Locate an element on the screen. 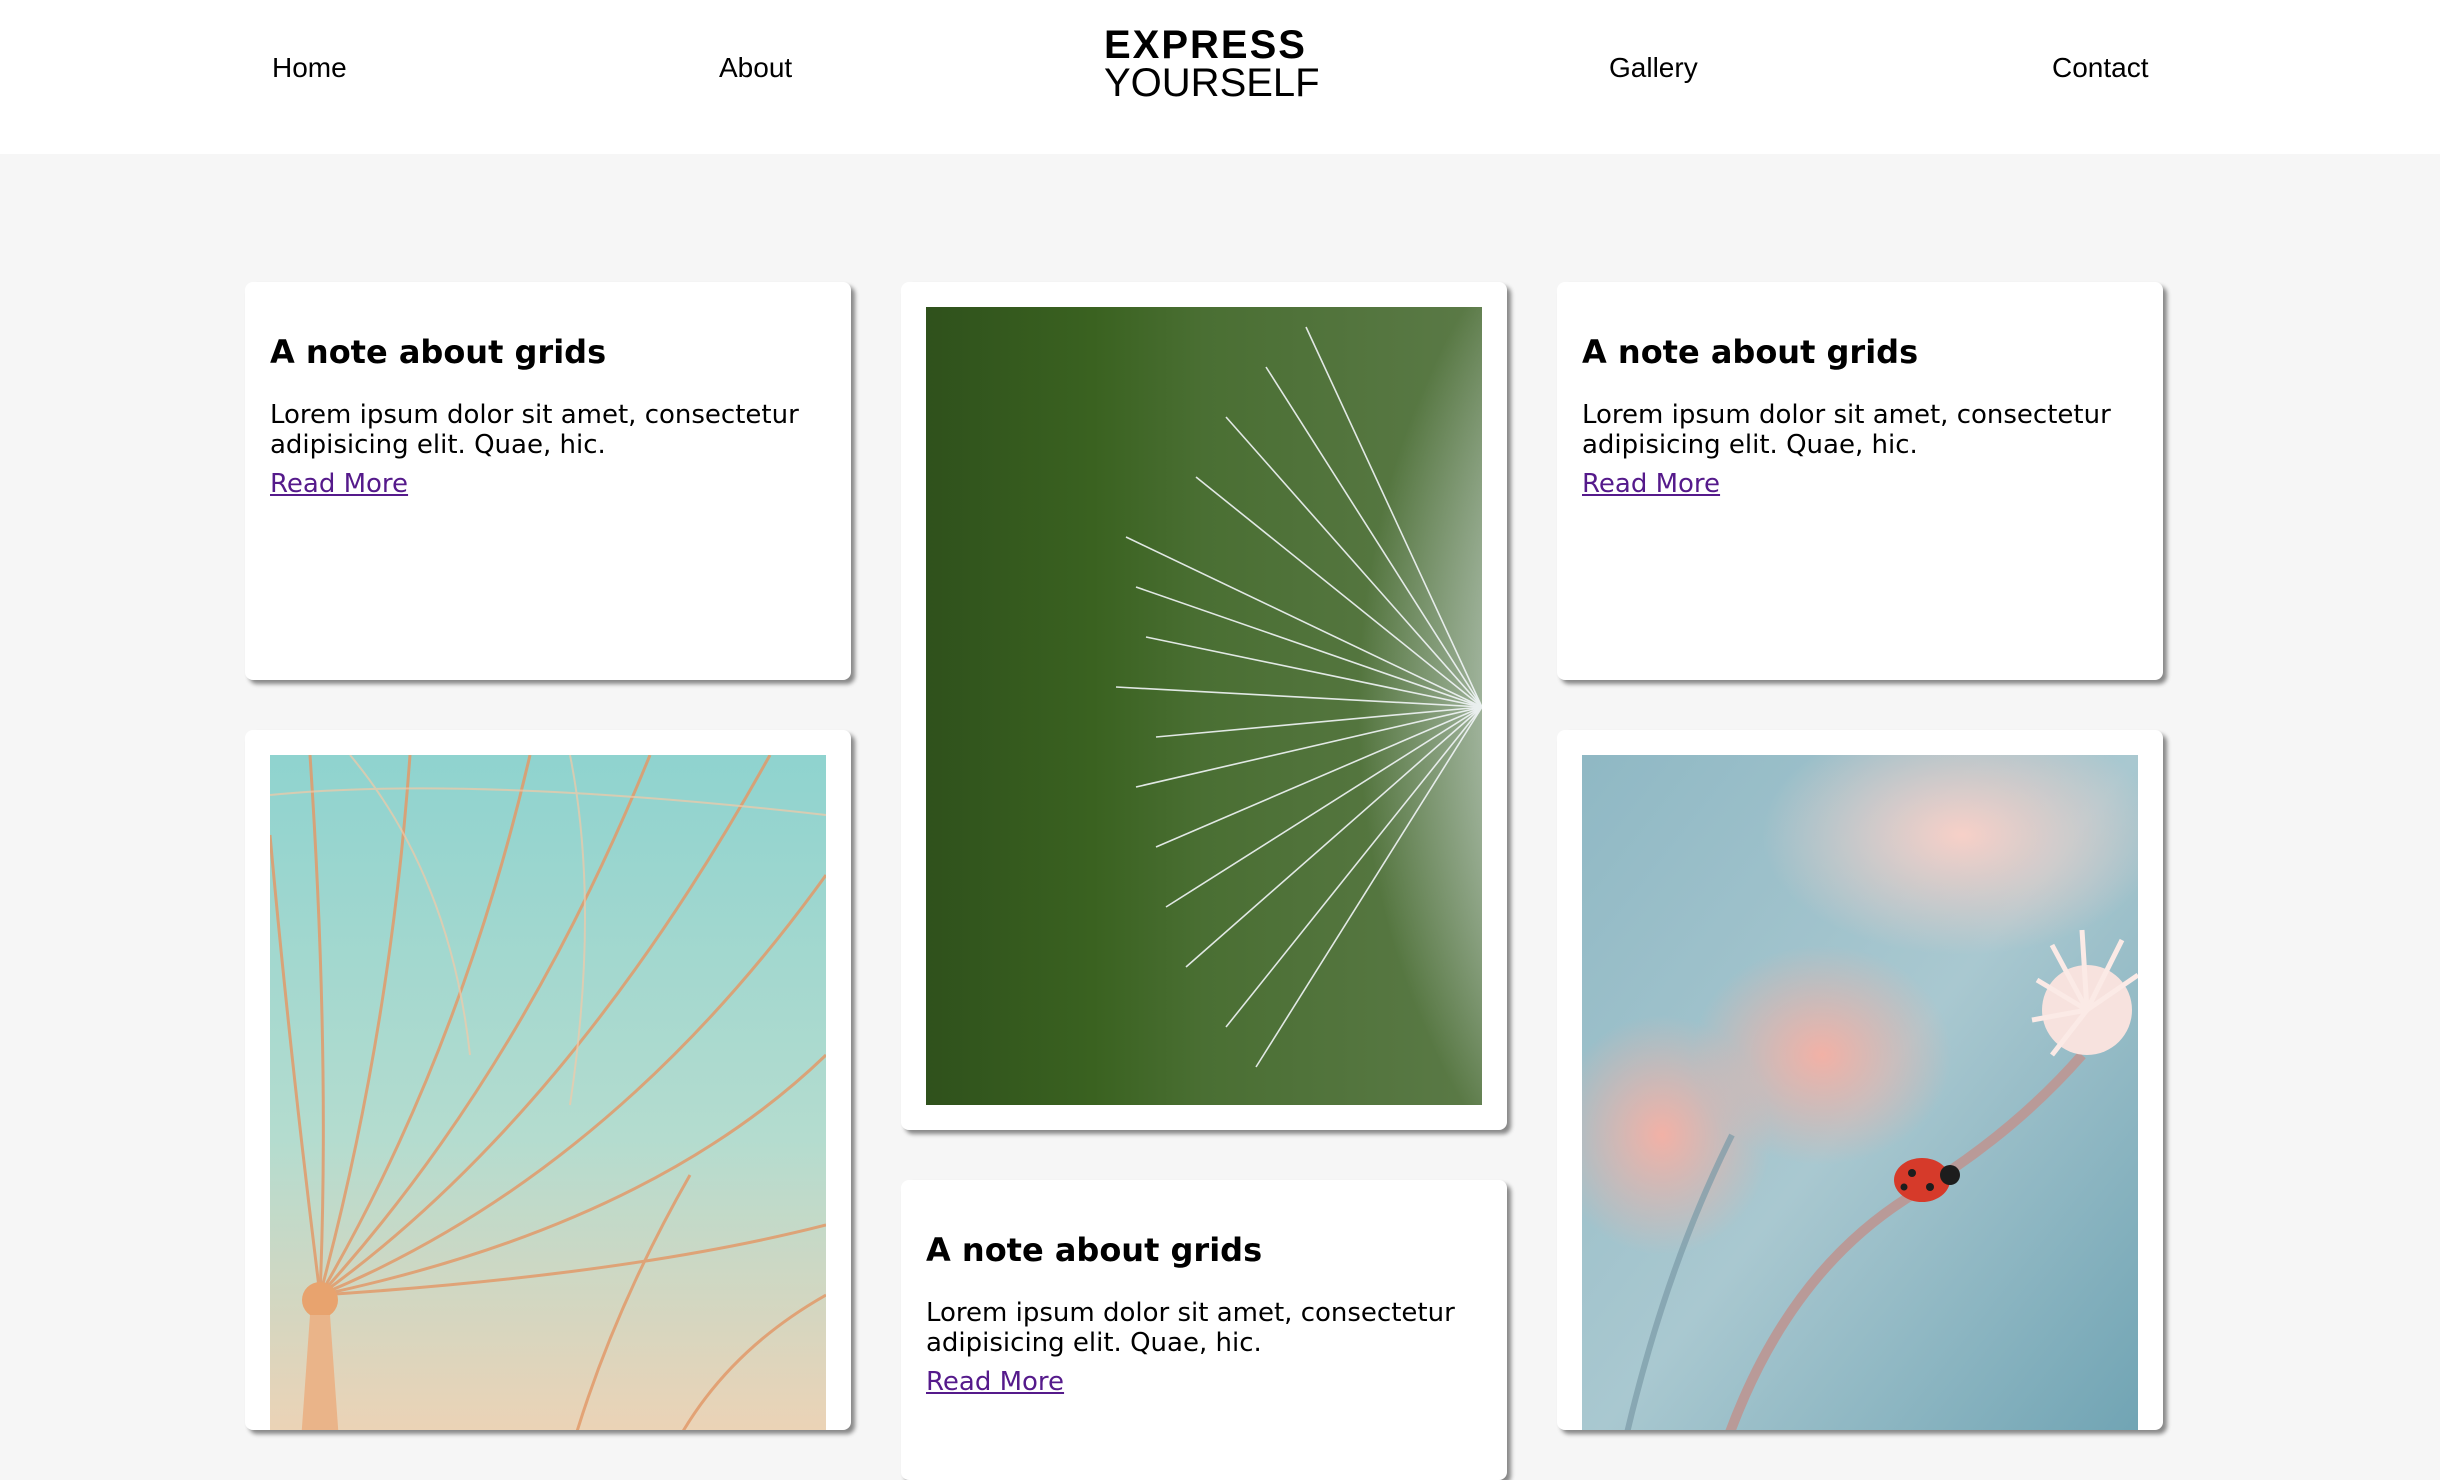 The height and width of the screenshot is (1480, 2440). ladybug-flower-photo is located at coordinates (1860, 1092).